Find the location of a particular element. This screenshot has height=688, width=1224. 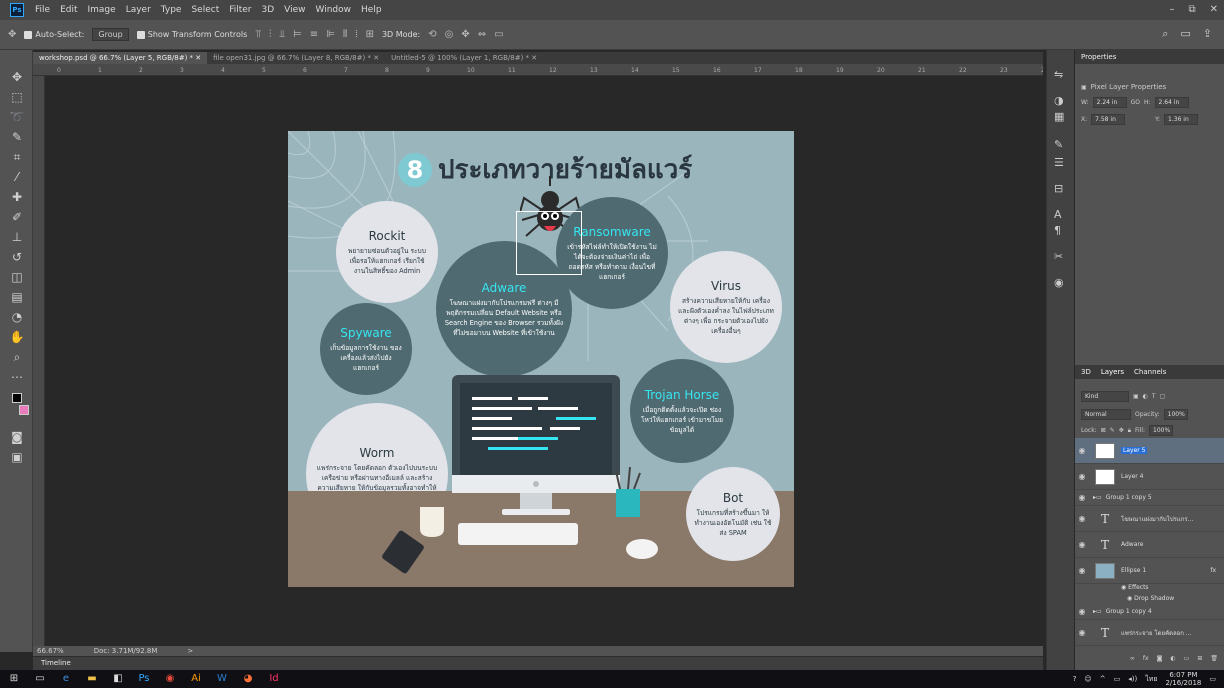

history-icon: ⇋ is located at coordinates (1058, 74).